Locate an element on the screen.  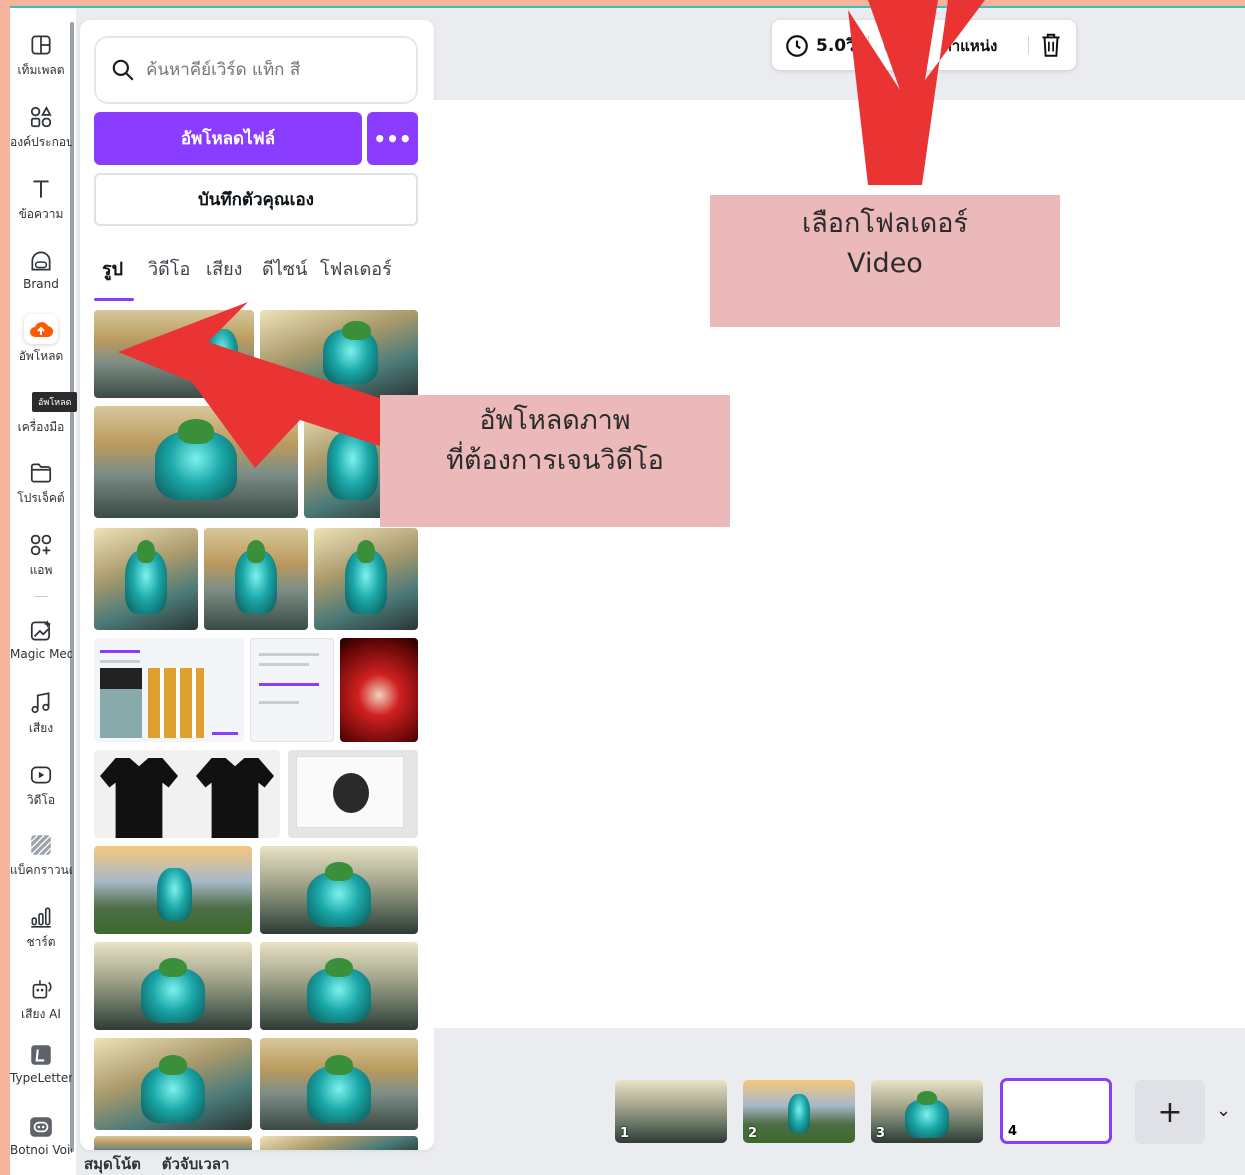
sidebar-item-label: เสียง AI is located at coordinates (41, 1014).